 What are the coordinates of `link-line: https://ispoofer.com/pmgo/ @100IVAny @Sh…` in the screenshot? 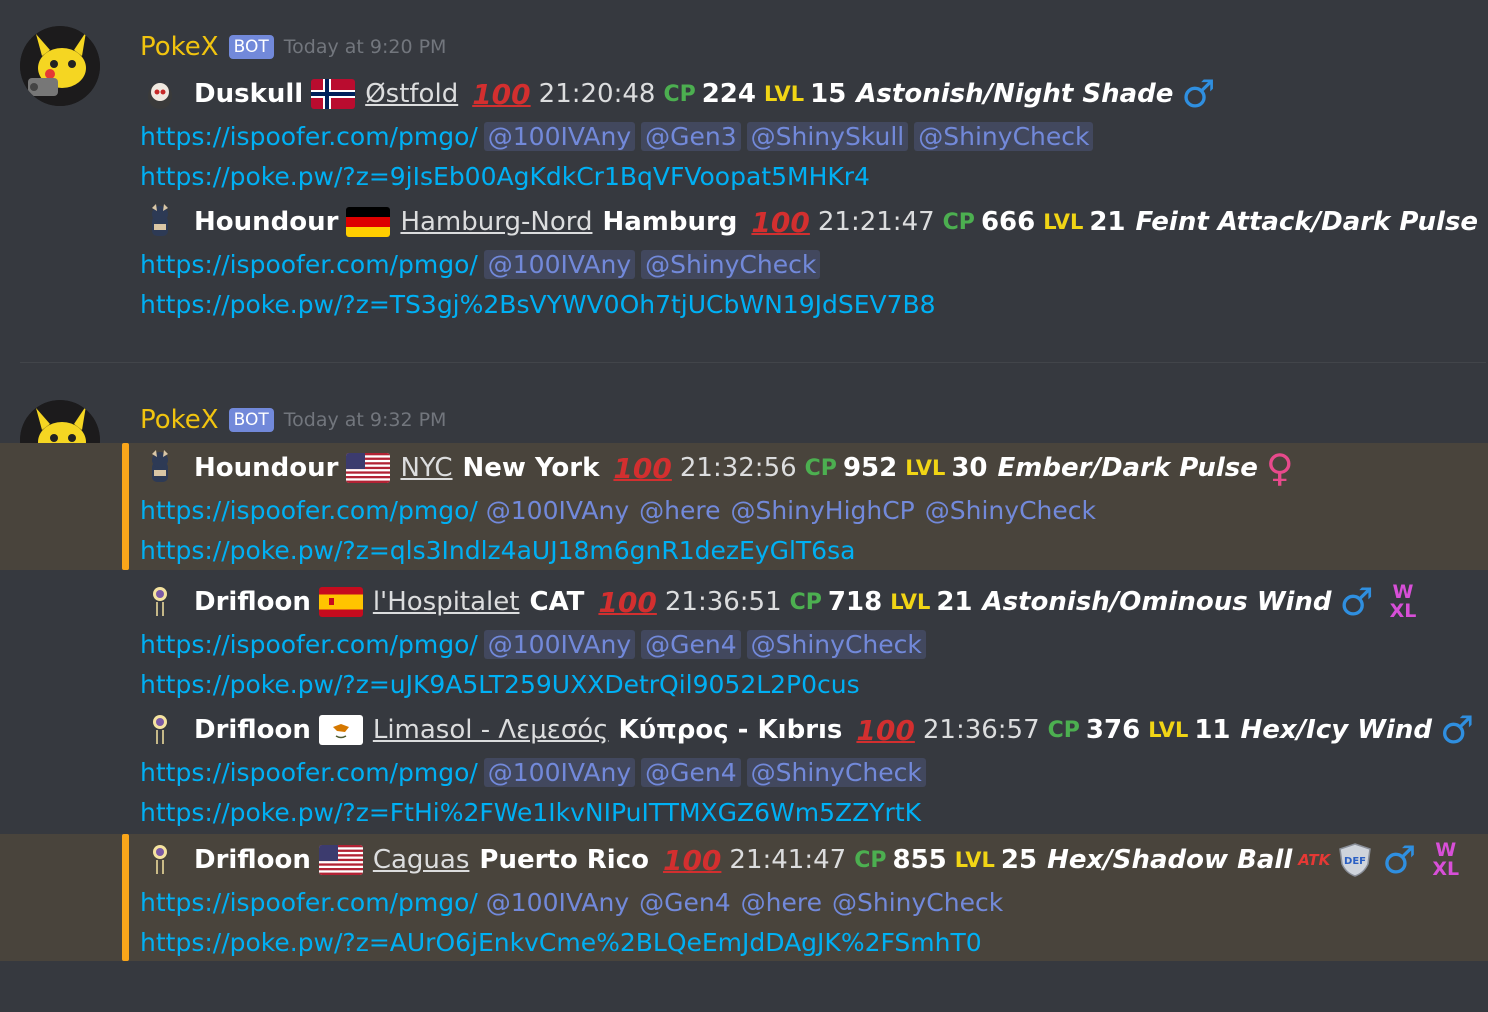 It's located at (480, 264).